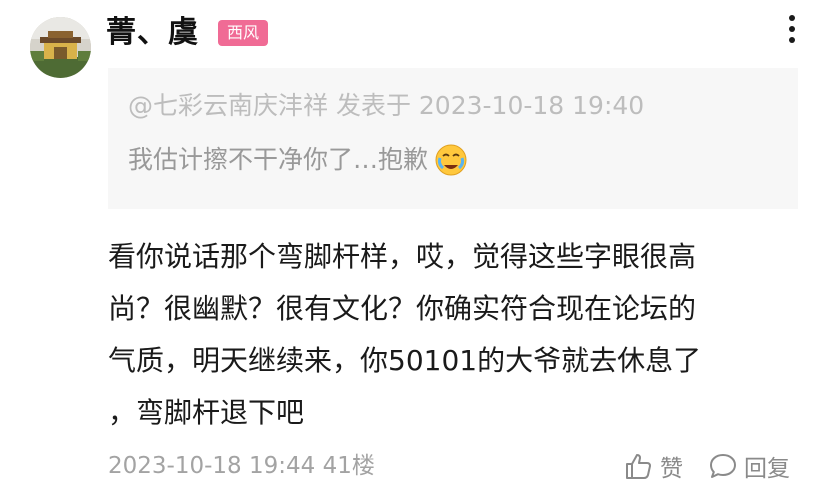  What do you see at coordinates (653, 466) in the screenshot?
I see `like-button: 赞` at bounding box center [653, 466].